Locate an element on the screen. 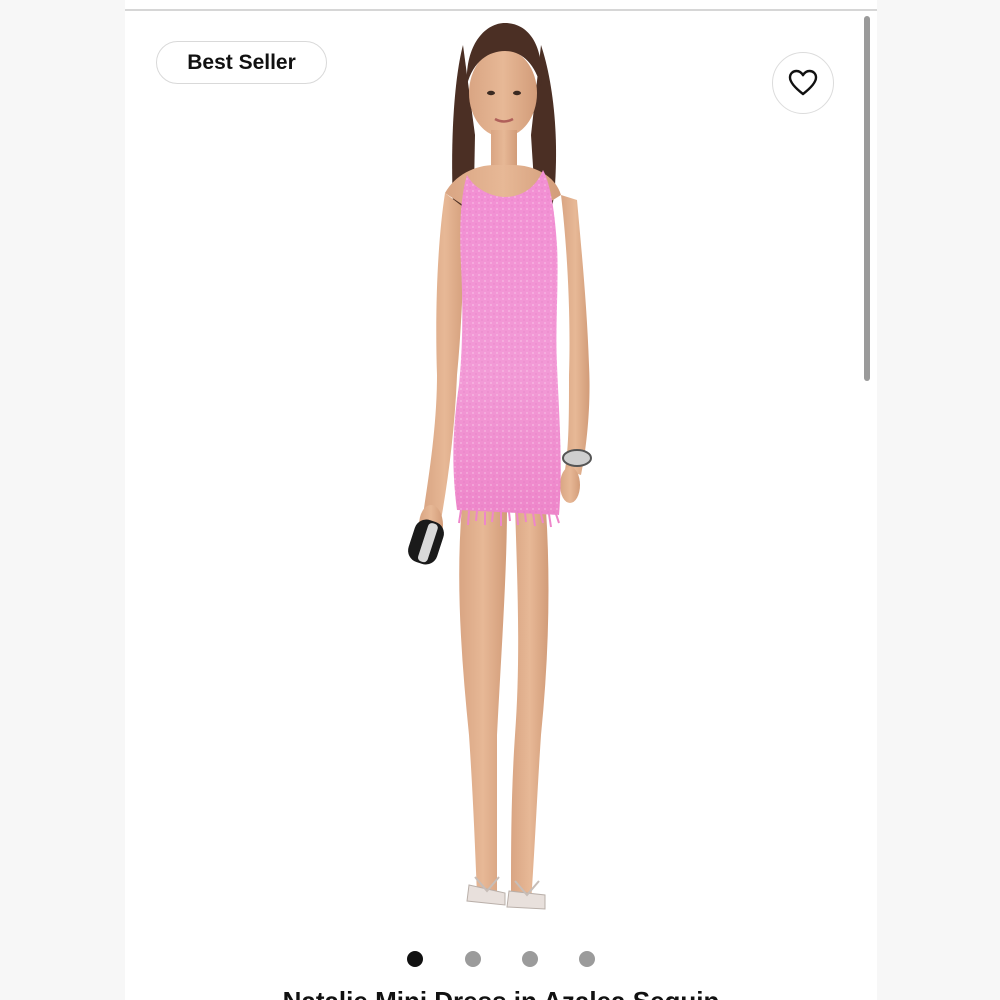 Image resolution: width=1000 pixels, height=1000 pixels. best-seller-badge: Best Seller is located at coordinates (241, 62).